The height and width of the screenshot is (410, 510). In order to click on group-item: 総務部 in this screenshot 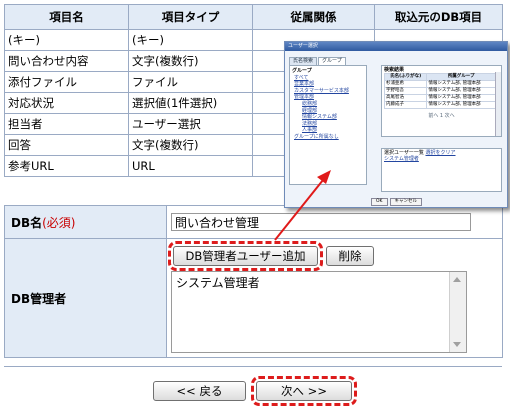, I will do `click(328, 104)`.